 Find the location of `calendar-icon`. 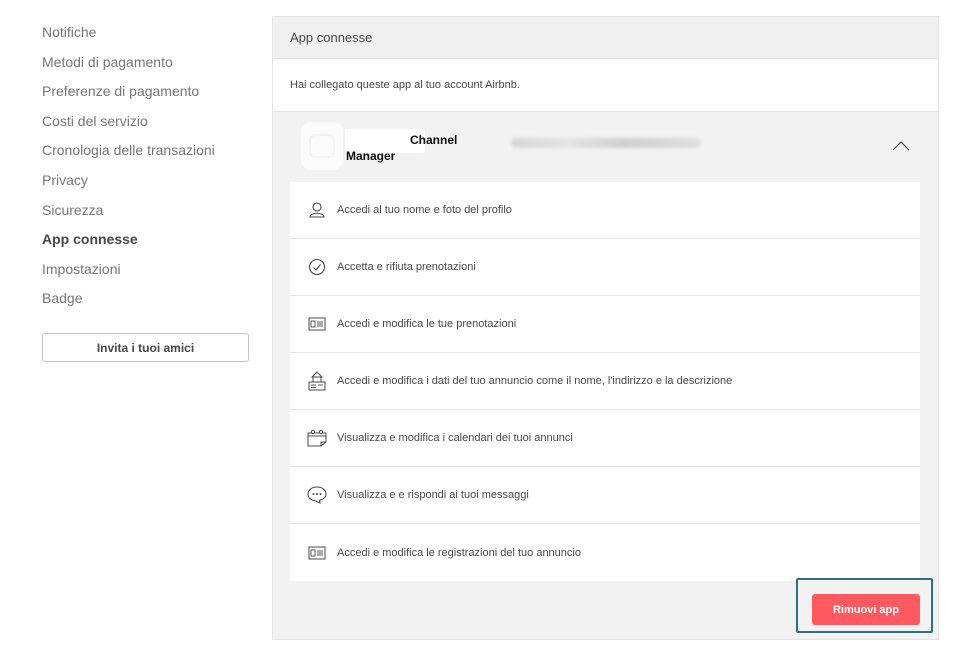

calendar-icon is located at coordinates (317, 438).